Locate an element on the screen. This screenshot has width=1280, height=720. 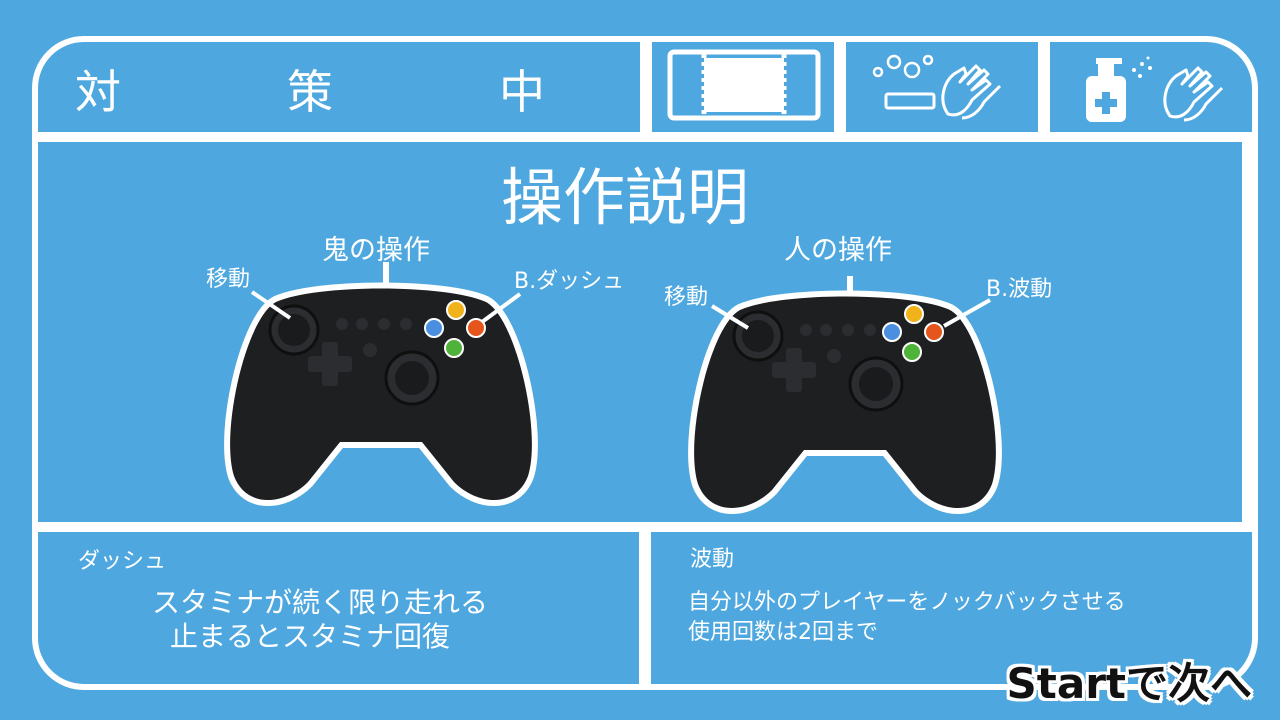
dash-line-2: 止まるとスタミナ回復 is located at coordinates (310, 636).